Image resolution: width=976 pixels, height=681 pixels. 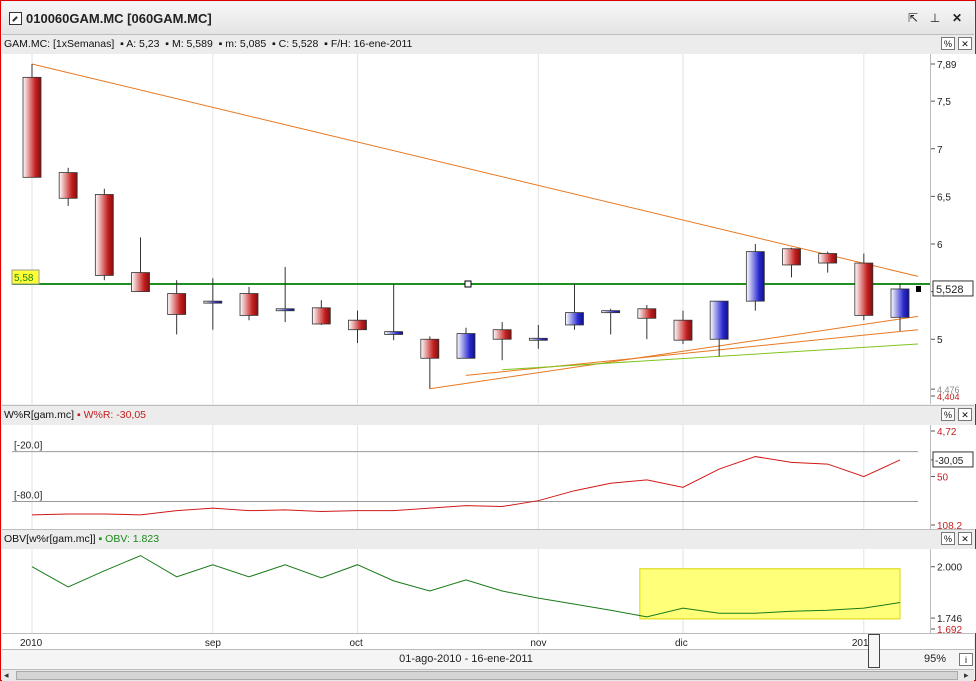 I want to click on obv-axis: 2.000 1.746 1.692, so click(x=953, y=592).